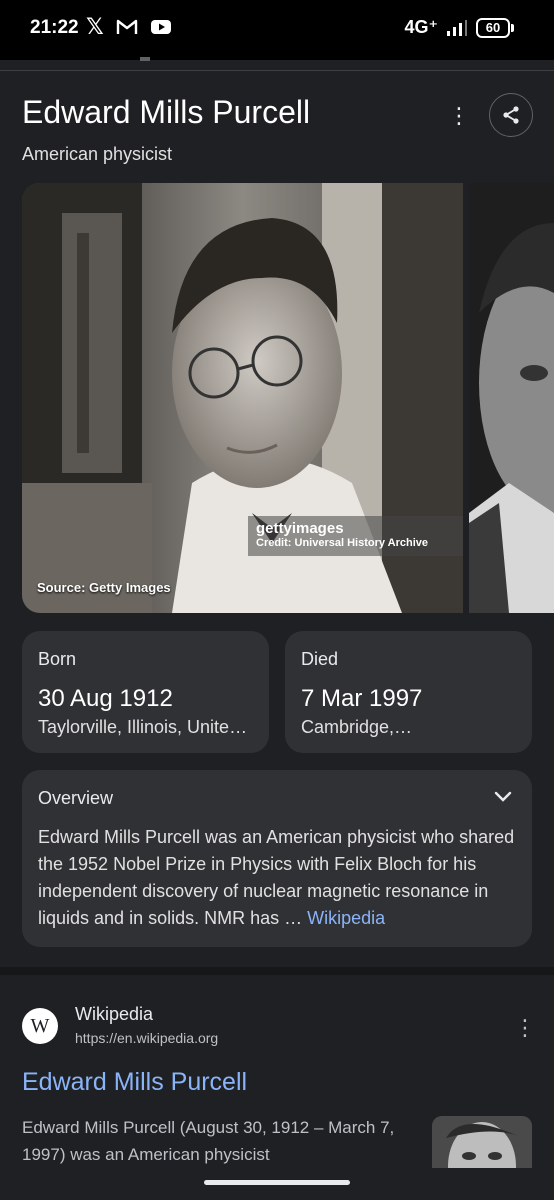  What do you see at coordinates (97, 154) in the screenshot?
I see `entity-subtitle: American physicist` at bounding box center [97, 154].